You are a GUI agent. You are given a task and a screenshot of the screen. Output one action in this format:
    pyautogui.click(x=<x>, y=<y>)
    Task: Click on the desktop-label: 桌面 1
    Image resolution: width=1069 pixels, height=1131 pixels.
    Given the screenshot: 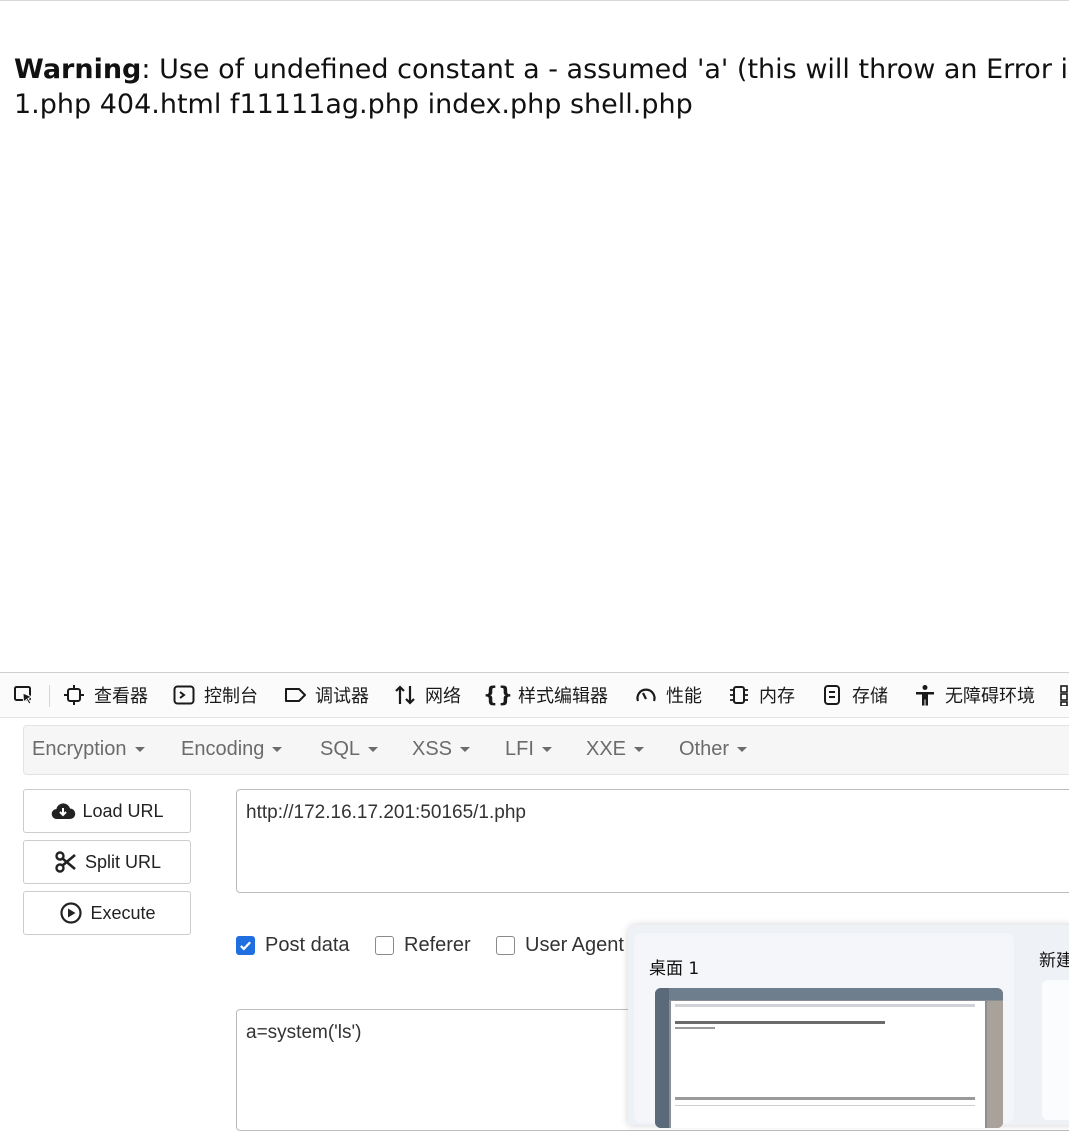 What is the action you would take?
    pyautogui.click(x=674, y=969)
    